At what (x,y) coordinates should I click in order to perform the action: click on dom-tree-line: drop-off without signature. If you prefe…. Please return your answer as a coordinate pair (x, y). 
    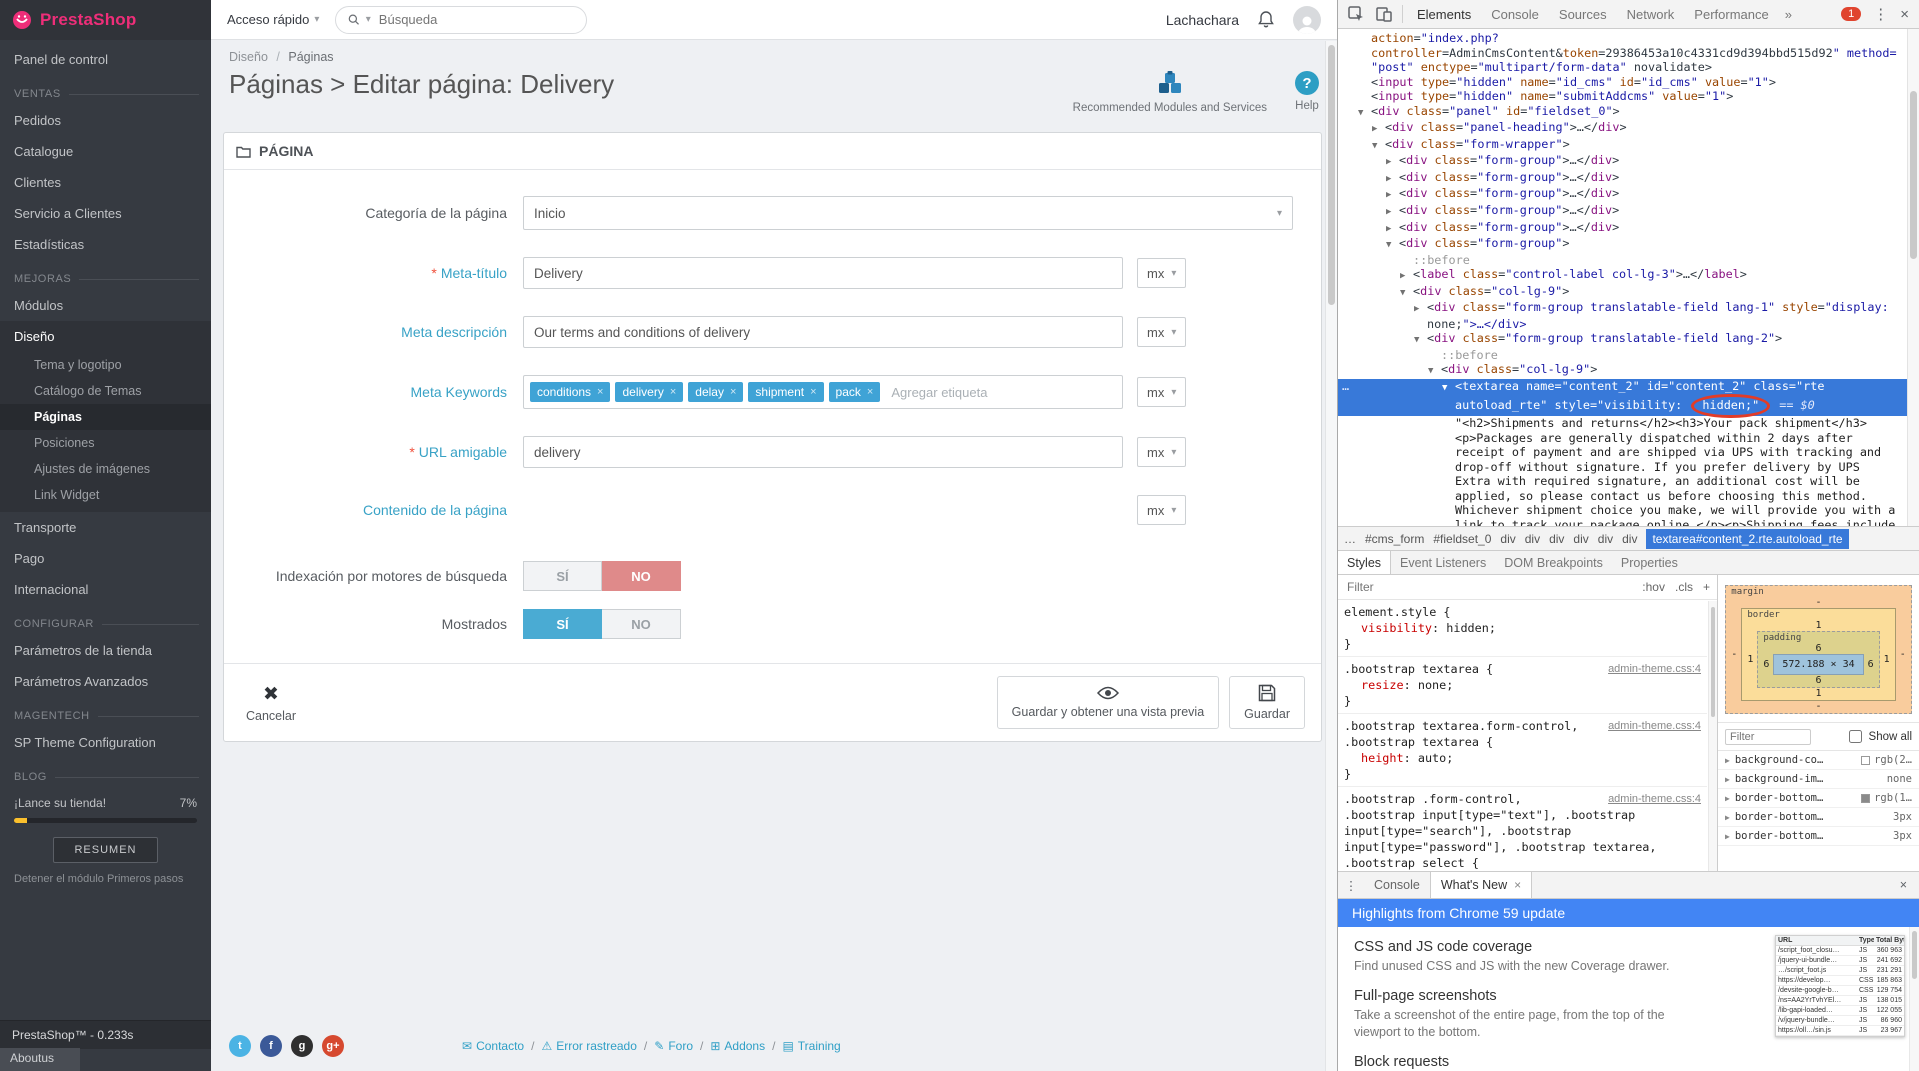
    Looking at the image, I should click on (1622, 467).